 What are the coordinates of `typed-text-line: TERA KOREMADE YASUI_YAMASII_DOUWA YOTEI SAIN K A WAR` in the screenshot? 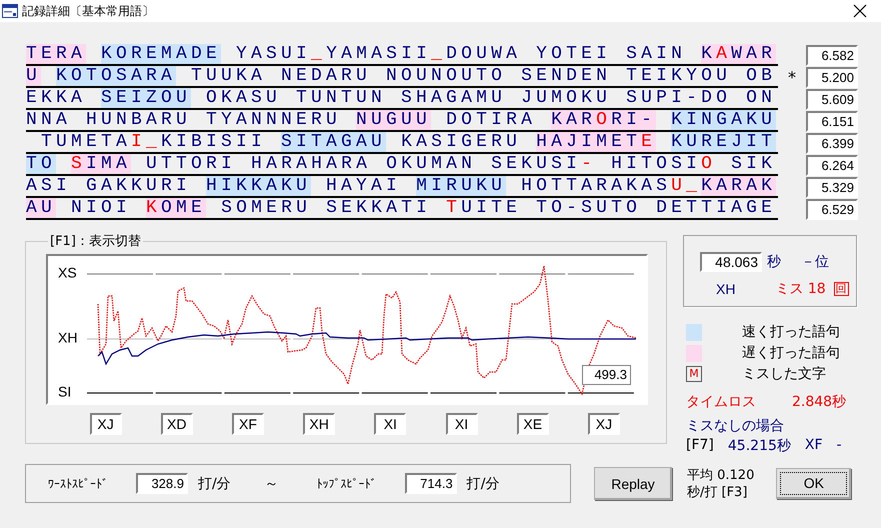 It's located at (402, 55).